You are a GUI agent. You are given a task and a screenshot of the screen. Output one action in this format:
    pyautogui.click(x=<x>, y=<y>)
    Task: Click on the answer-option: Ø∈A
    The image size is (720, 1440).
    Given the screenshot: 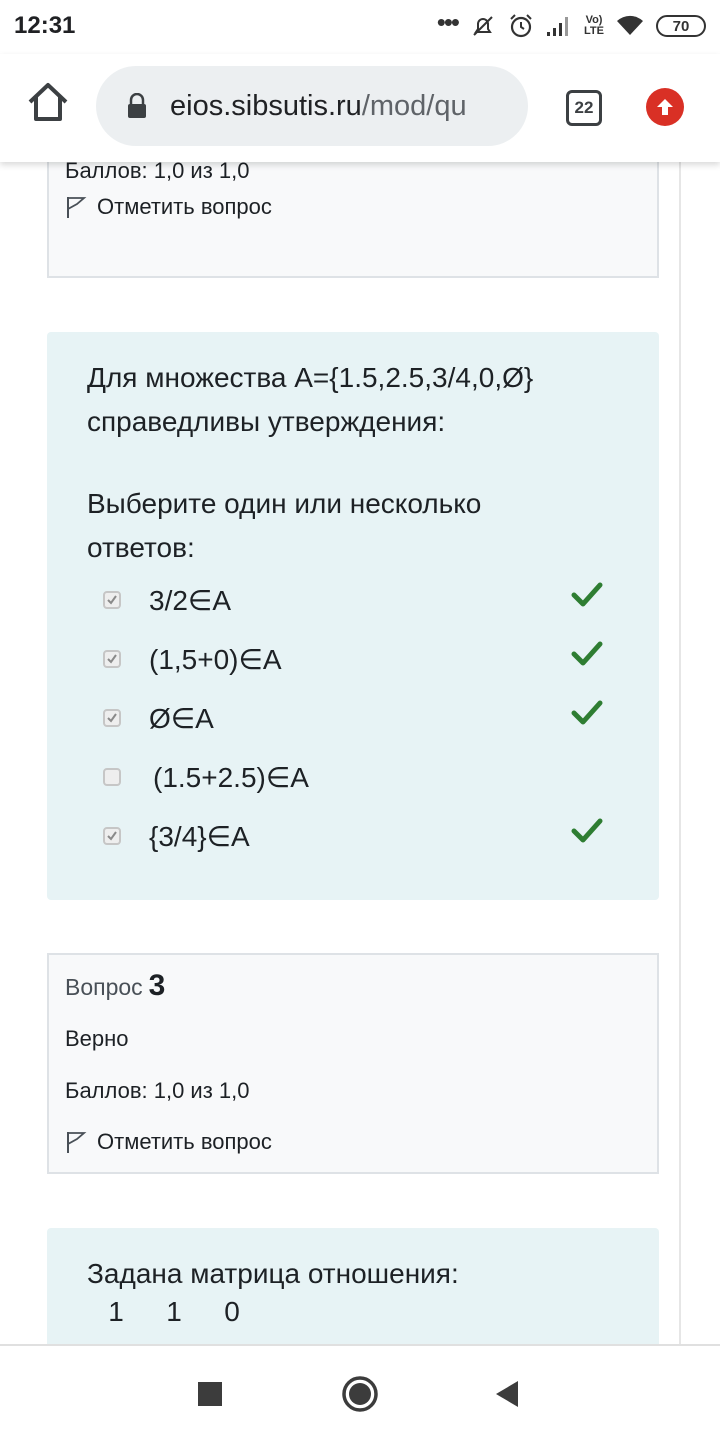 What is the action you would take?
    pyautogui.click(x=373, y=718)
    